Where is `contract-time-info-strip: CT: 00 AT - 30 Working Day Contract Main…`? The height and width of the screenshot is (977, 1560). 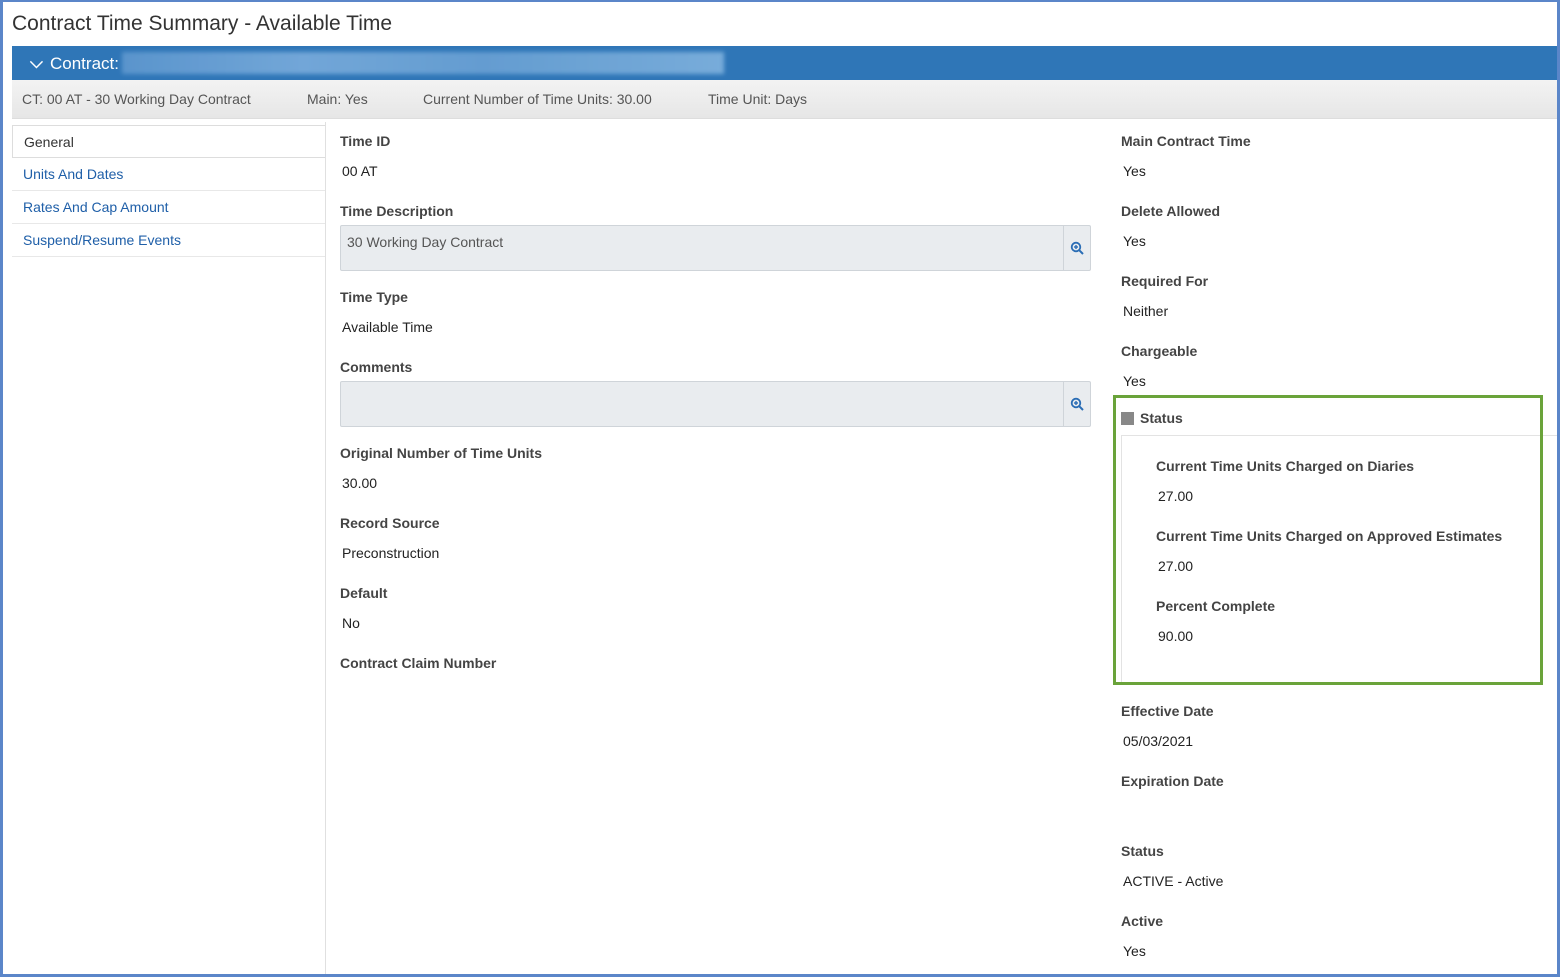 contract-time-info-strip: CT: 00 AT - 30 Working Day Contract Main… is located at coordinates (784, 99).